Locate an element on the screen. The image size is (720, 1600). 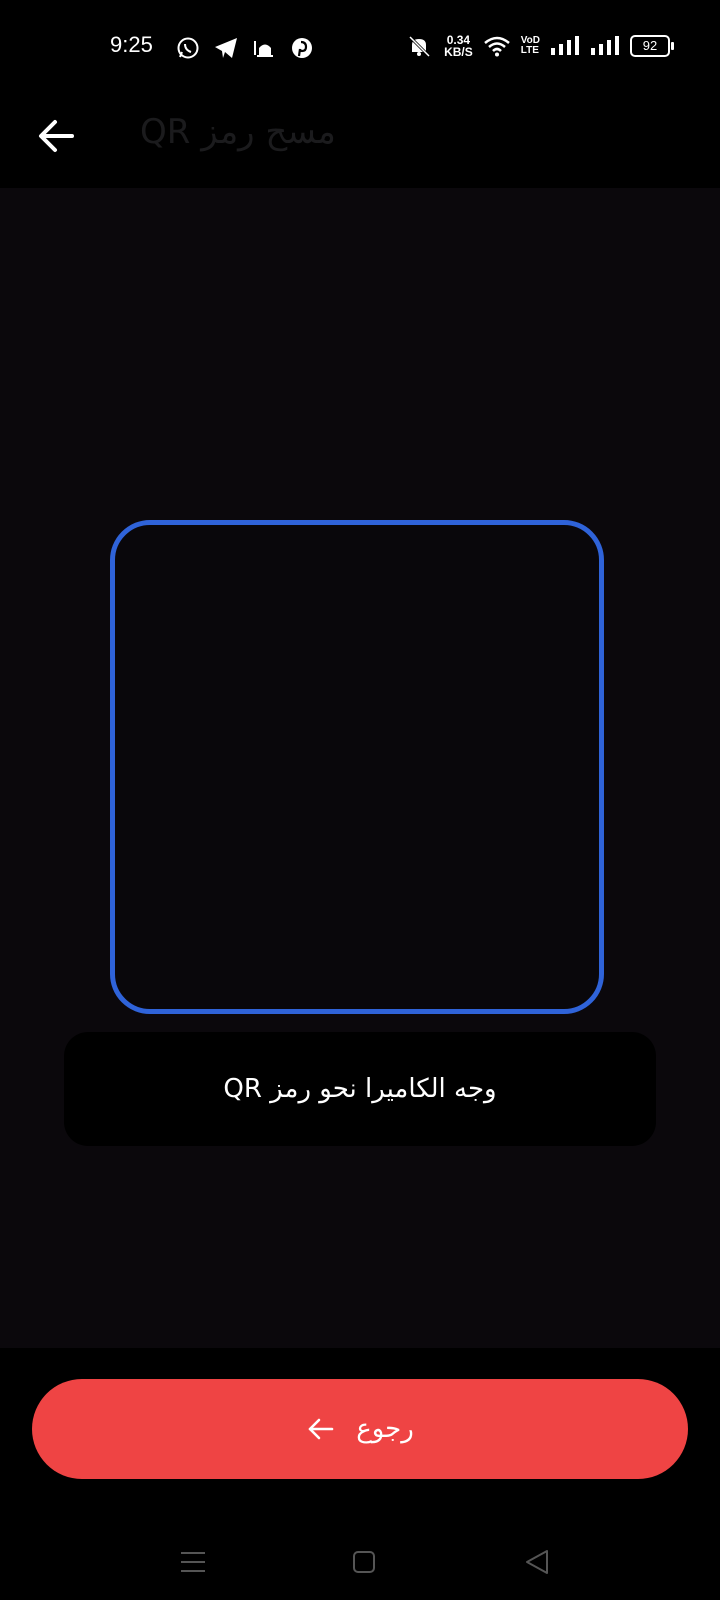
home-icon is located at coordinates (364, 1562).